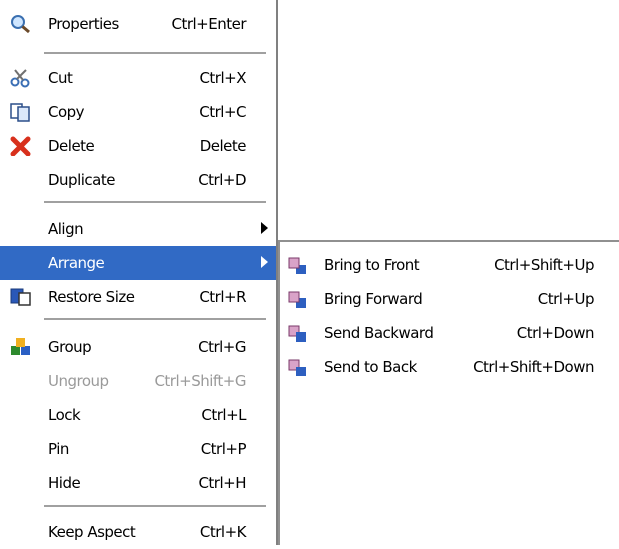 The height and width of the screenshot is (549, 619). Describe the element at coordinates (373, 299) in the screenshot. I see `menu-item-label: Bring Forward` at that location.